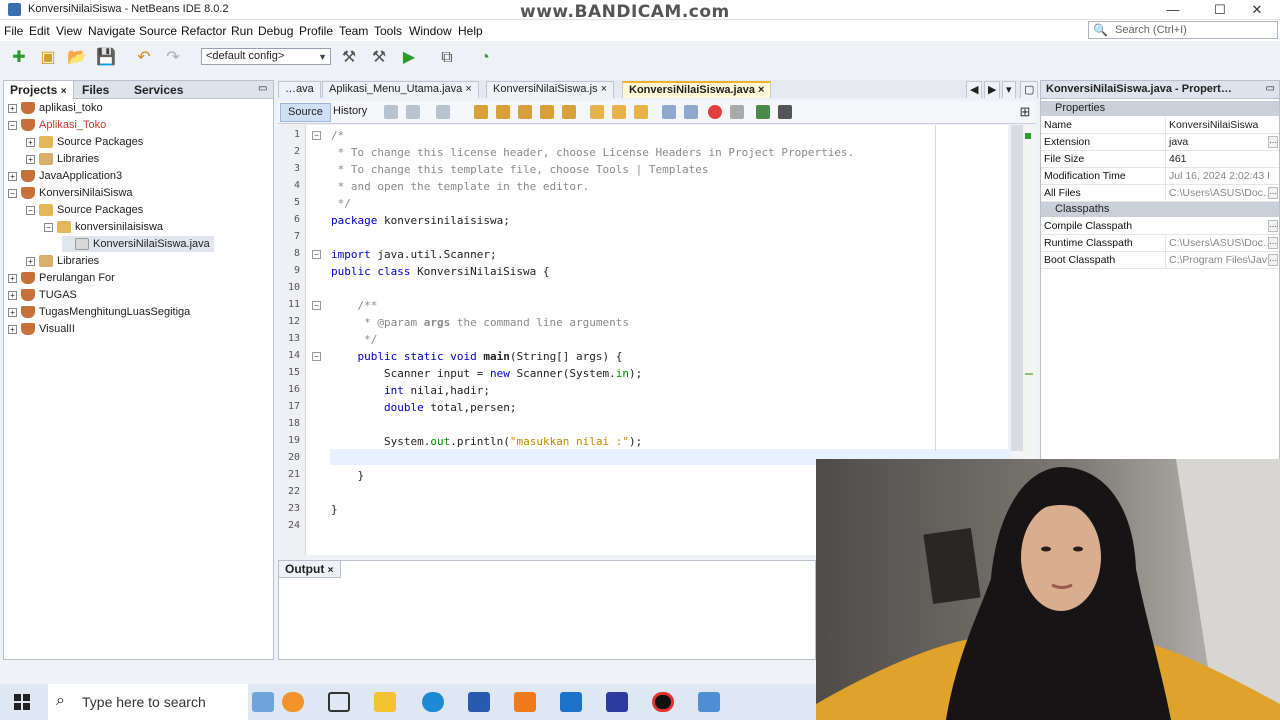 The height and width of the screenshot is (720, 1280). I want to click on quick-search-input: 🔍 Search (Ctrl+I), so click(1183, 30).